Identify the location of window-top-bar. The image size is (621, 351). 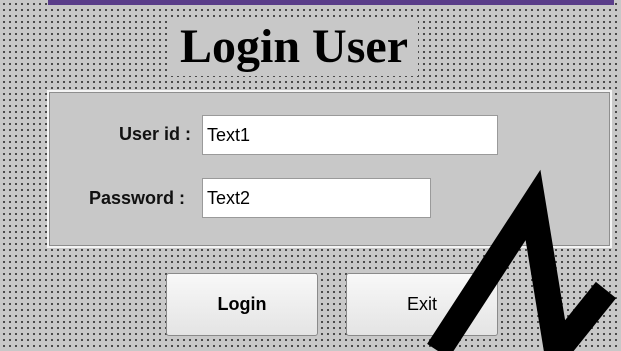
(331, 2).